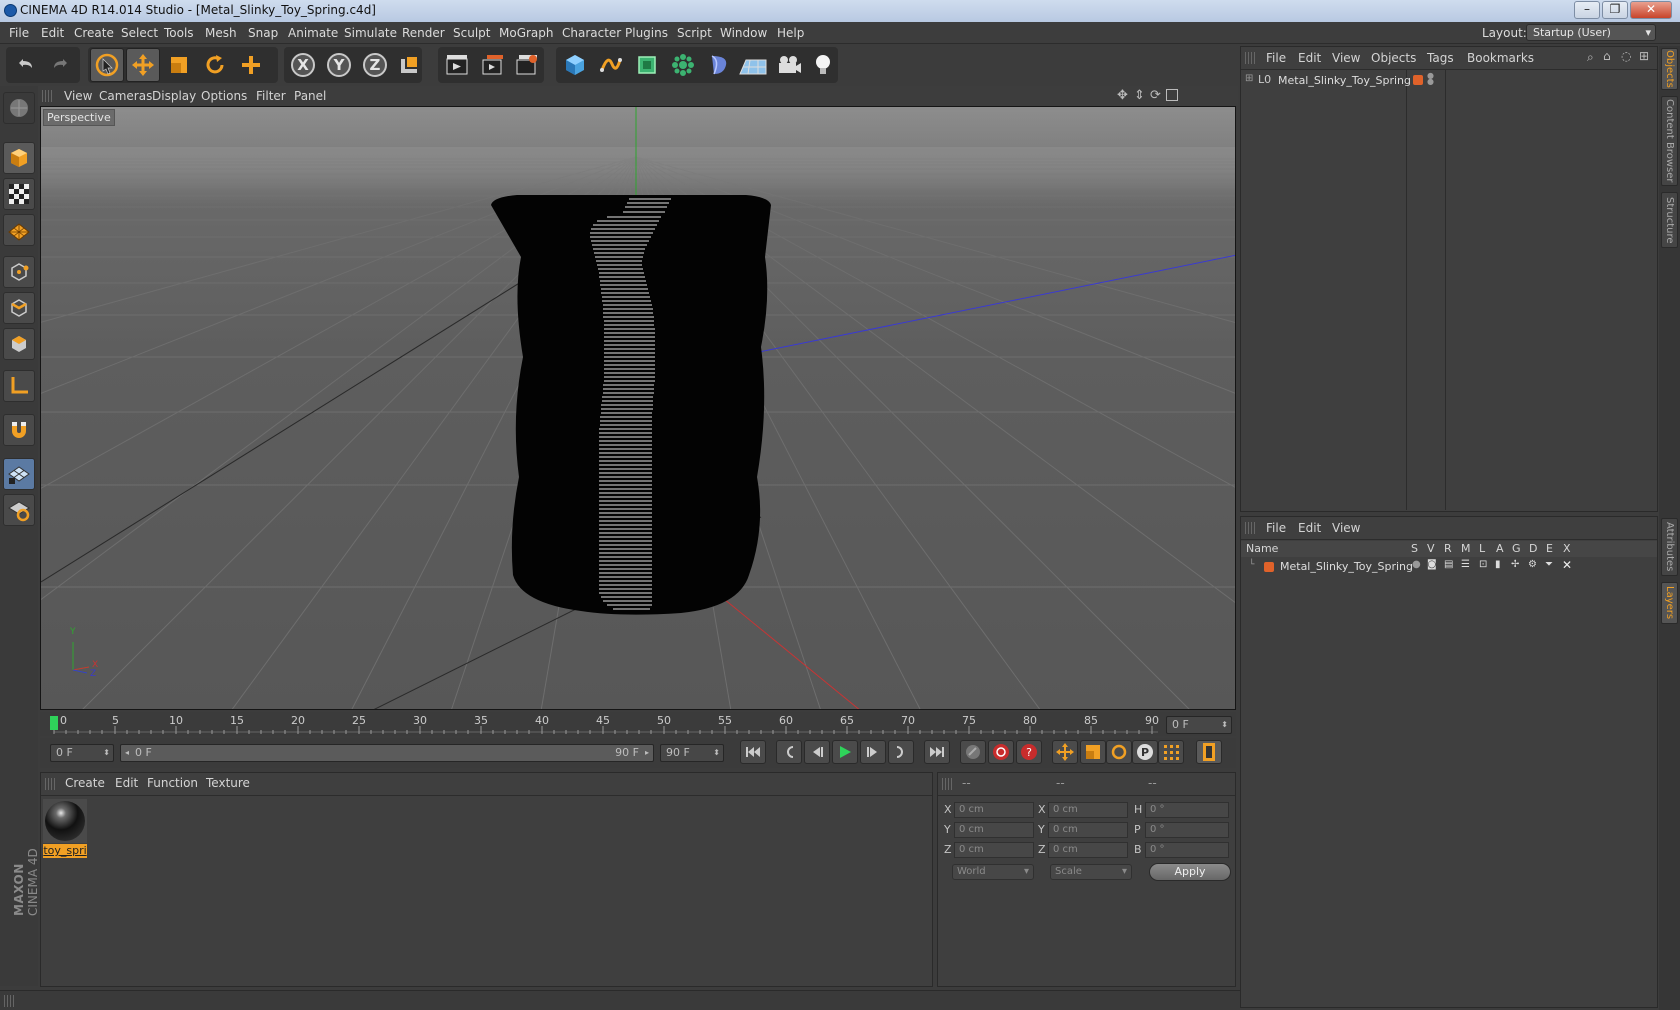 The height and width of the screenshot is (1010, 1680). What do you see at coordinates (1187, 850) in the screenshot?
I see `rot-b-field: 0 °` at bounding box center [1187, 850].